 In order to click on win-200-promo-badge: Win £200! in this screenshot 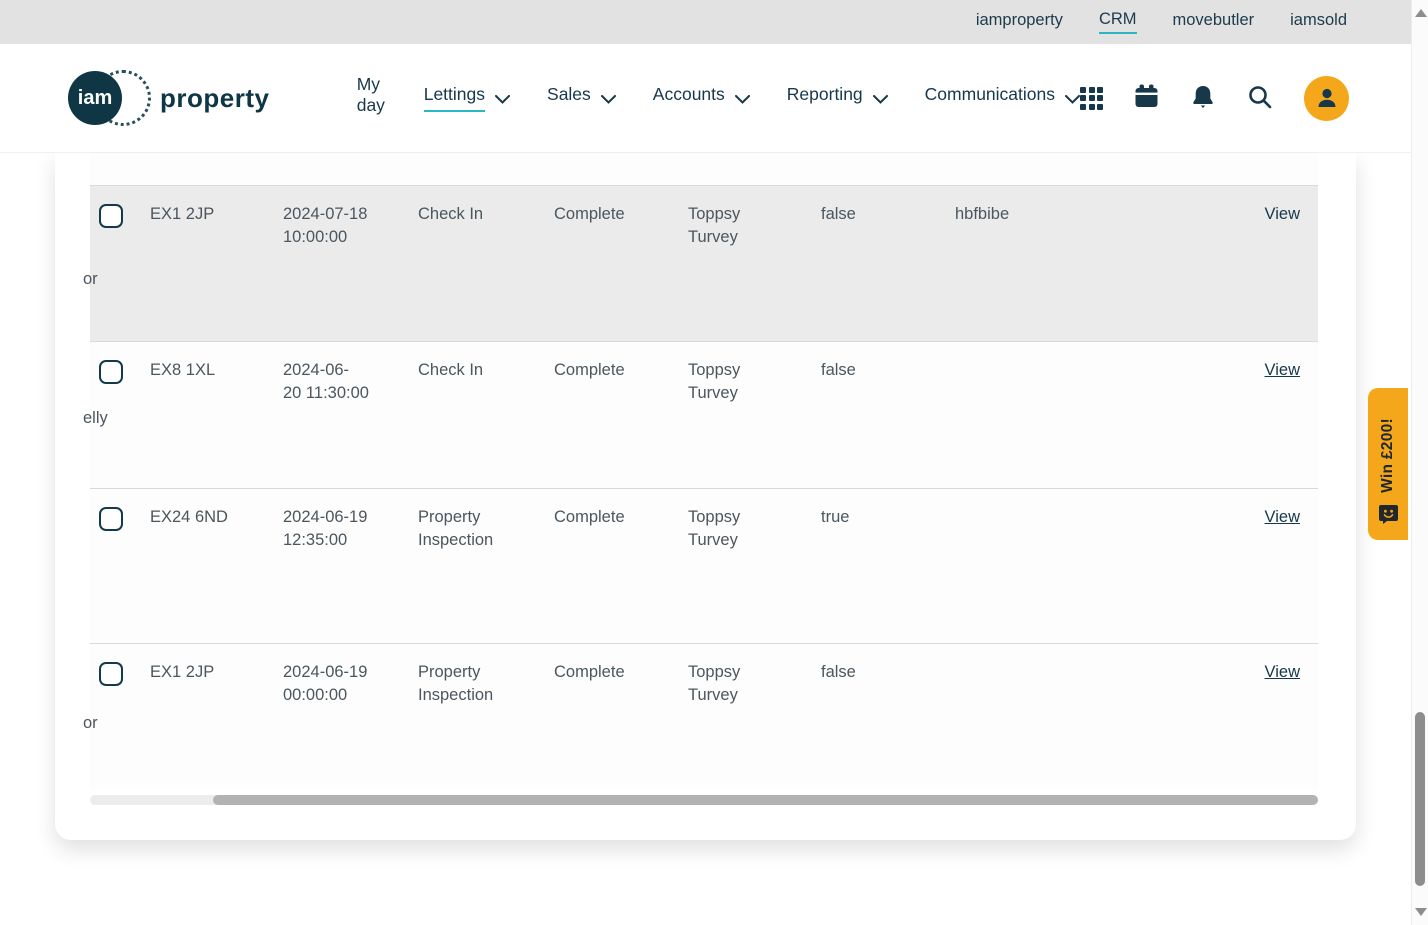, I will do `click(1388, 464)`.